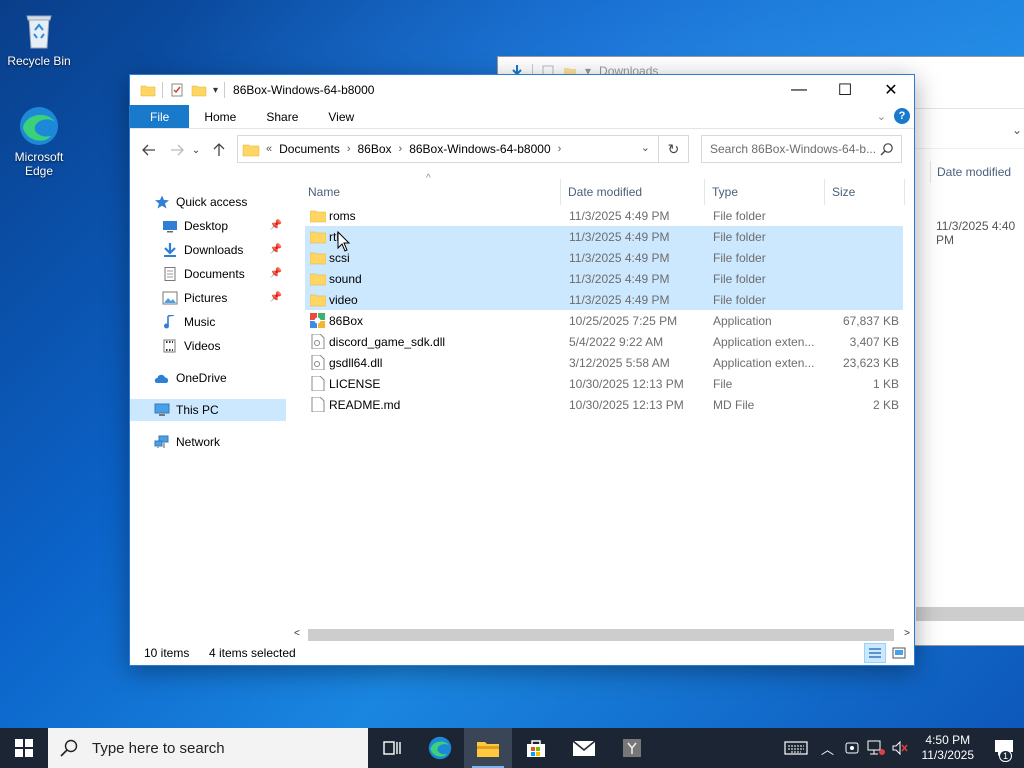  Describe the element at coordinates (866, 192) in the screenshot. I see `column-header-size: Size` at that location.